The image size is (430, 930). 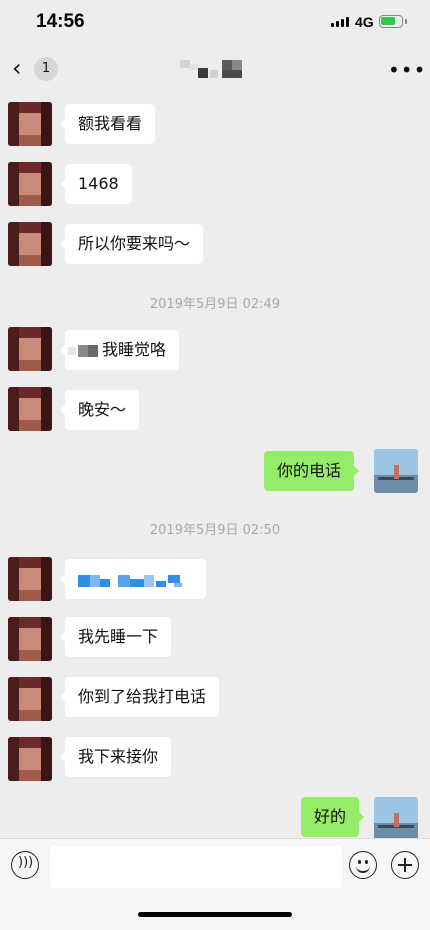 What do you see at coordinates (364, 22) in the screenshot?
I see `network-type: 4G` at bounding box center [364, 22].